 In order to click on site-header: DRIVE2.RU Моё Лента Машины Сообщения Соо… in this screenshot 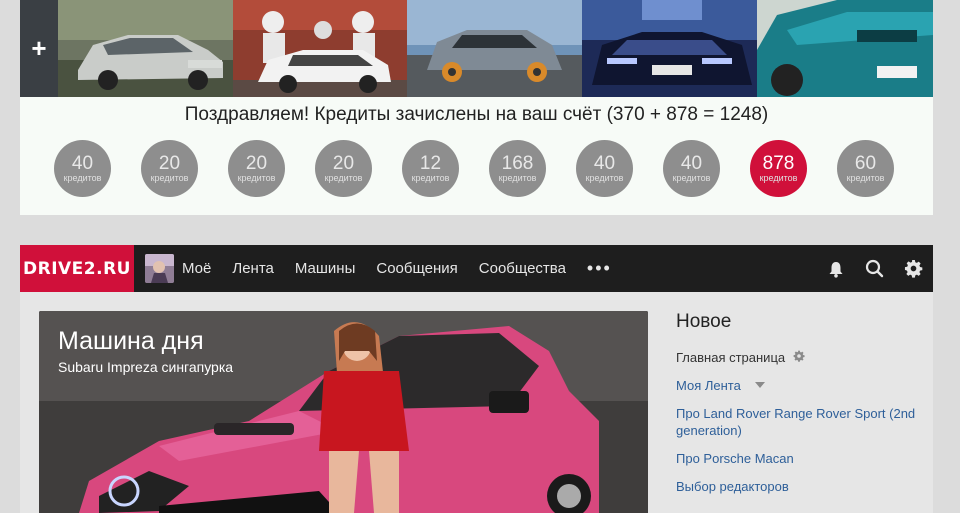, I will do `click(476, 268)`.